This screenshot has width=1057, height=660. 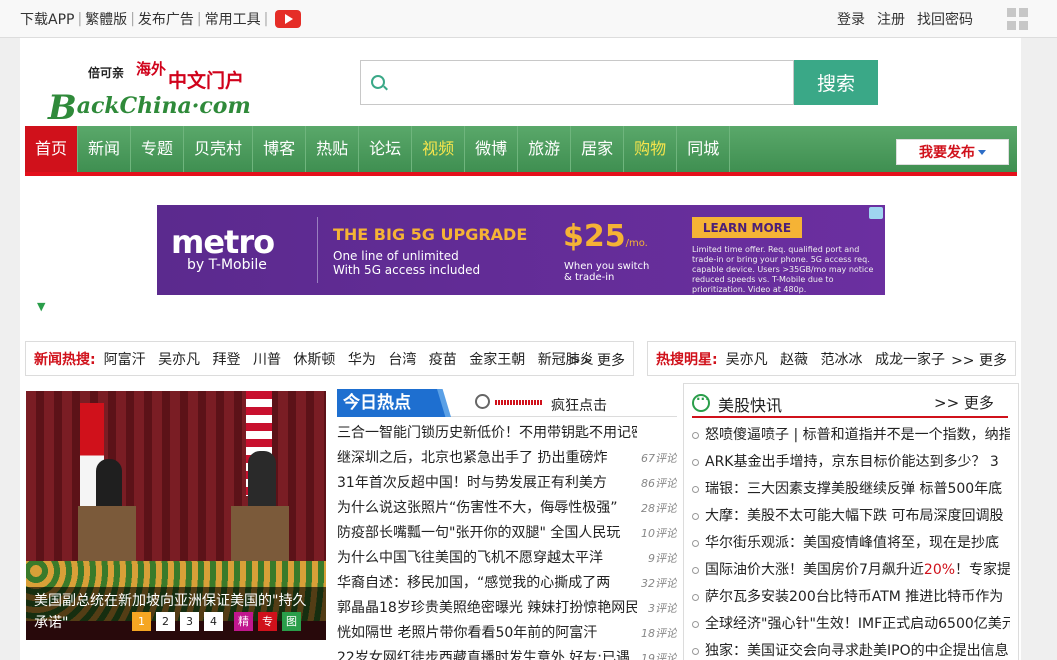 I want to click on today-hot-title: 今日热点, so click(x=394, y=403).